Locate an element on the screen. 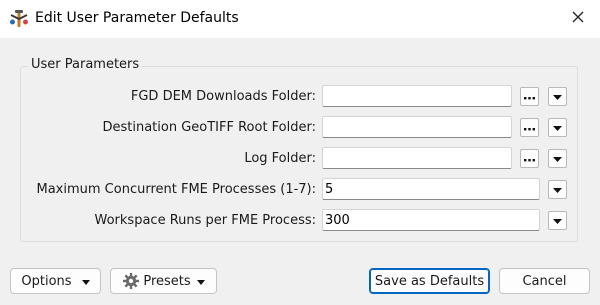  browse-button-log-folder is located at coordinates (529, 158).